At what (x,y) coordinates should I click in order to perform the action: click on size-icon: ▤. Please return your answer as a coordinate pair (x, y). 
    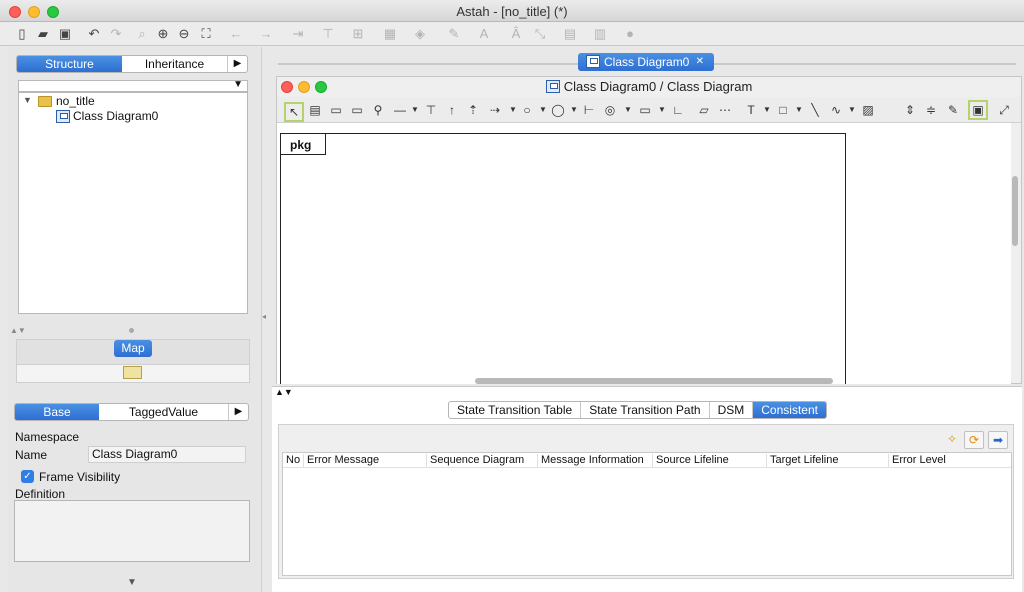
    Looking at the image, I should click on (570, 34).